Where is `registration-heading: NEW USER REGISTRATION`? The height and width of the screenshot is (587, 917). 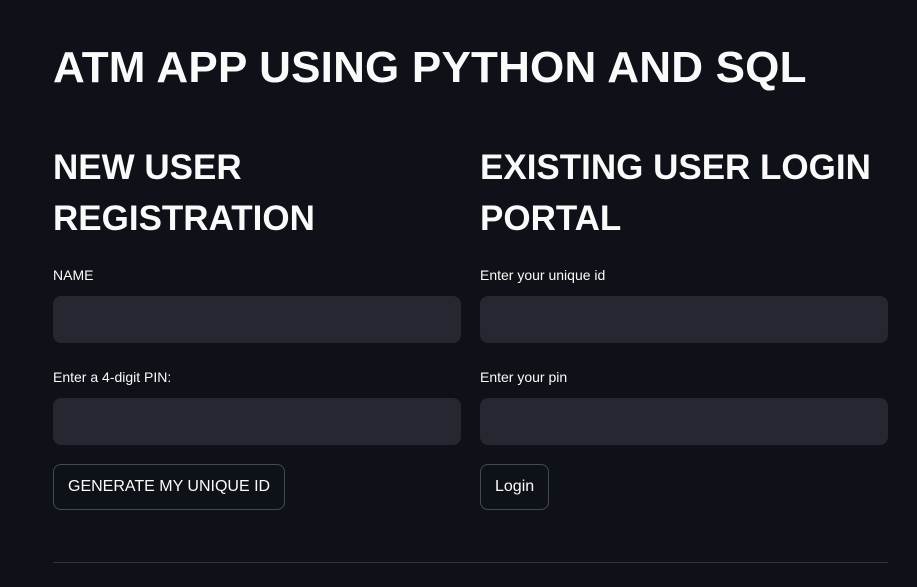 registration-heading: NEW USER REGISTRATION is located at coordinates (257, 193).